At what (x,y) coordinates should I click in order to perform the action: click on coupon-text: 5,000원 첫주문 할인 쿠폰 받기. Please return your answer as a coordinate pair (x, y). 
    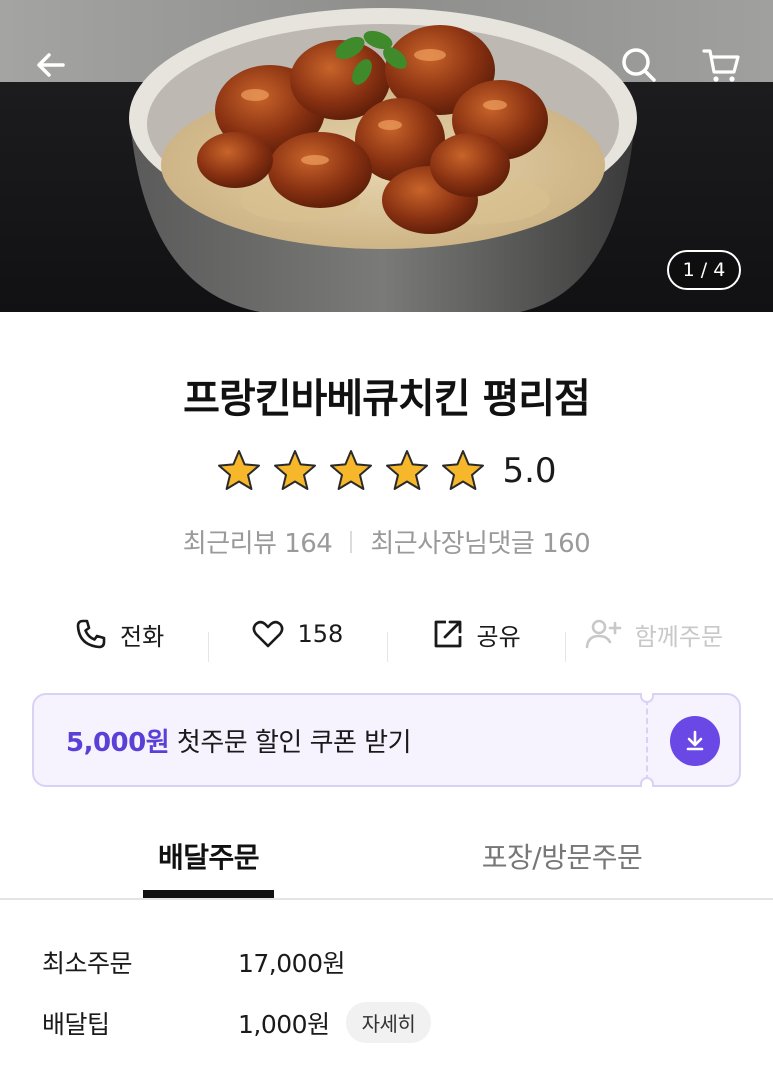
    Looking at the image, I should click on (223, 740).